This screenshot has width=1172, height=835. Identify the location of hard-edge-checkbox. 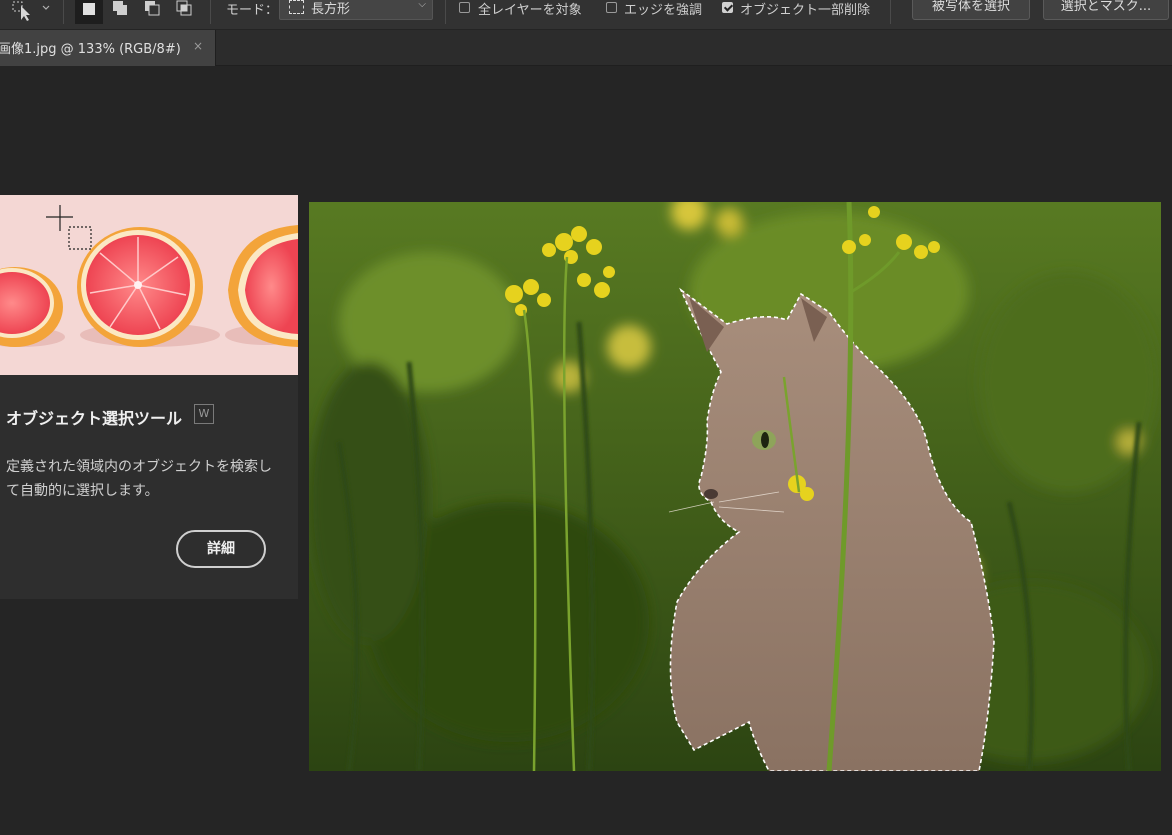
(611, 7).